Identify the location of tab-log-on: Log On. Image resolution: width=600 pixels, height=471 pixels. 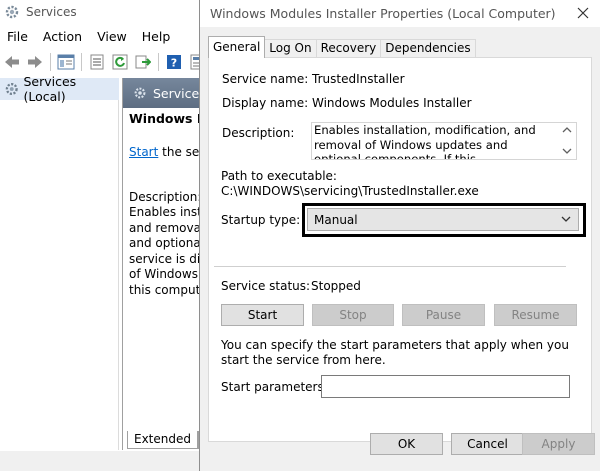
(290, 48).